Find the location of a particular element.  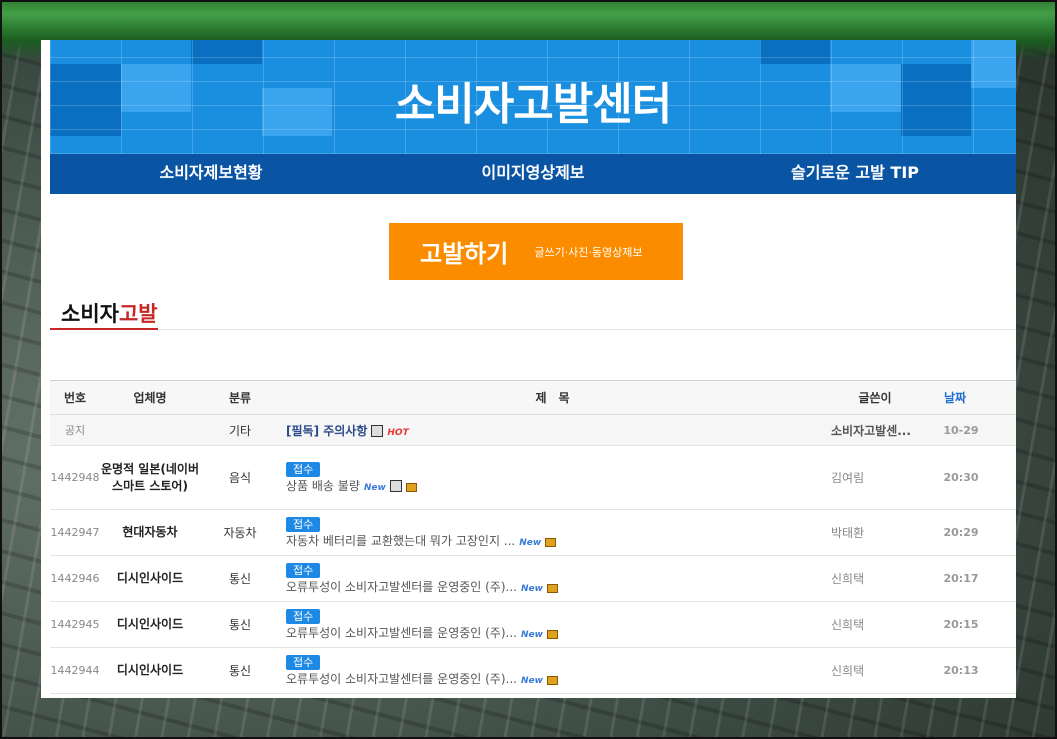

nav-item-report-status: 소비자제보현황 is located at coordinates (211, 174).